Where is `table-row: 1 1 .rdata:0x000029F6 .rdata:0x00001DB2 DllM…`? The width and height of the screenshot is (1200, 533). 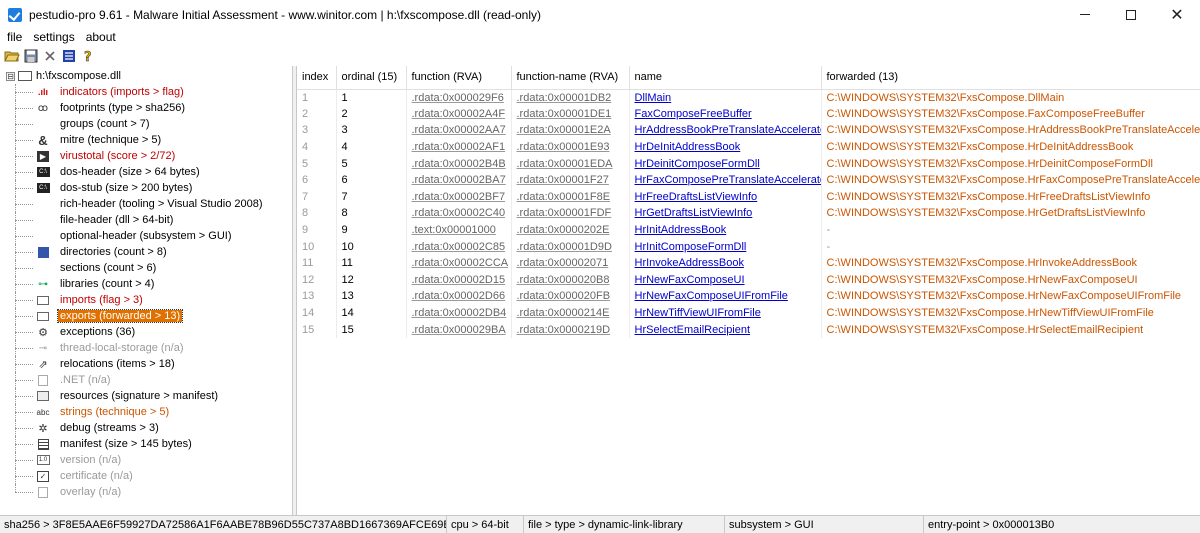
table-row: 1 1 .rdata:0x000029F6 .rdata:0x00001DB2 DllM… is located at coordinates (748, 97).